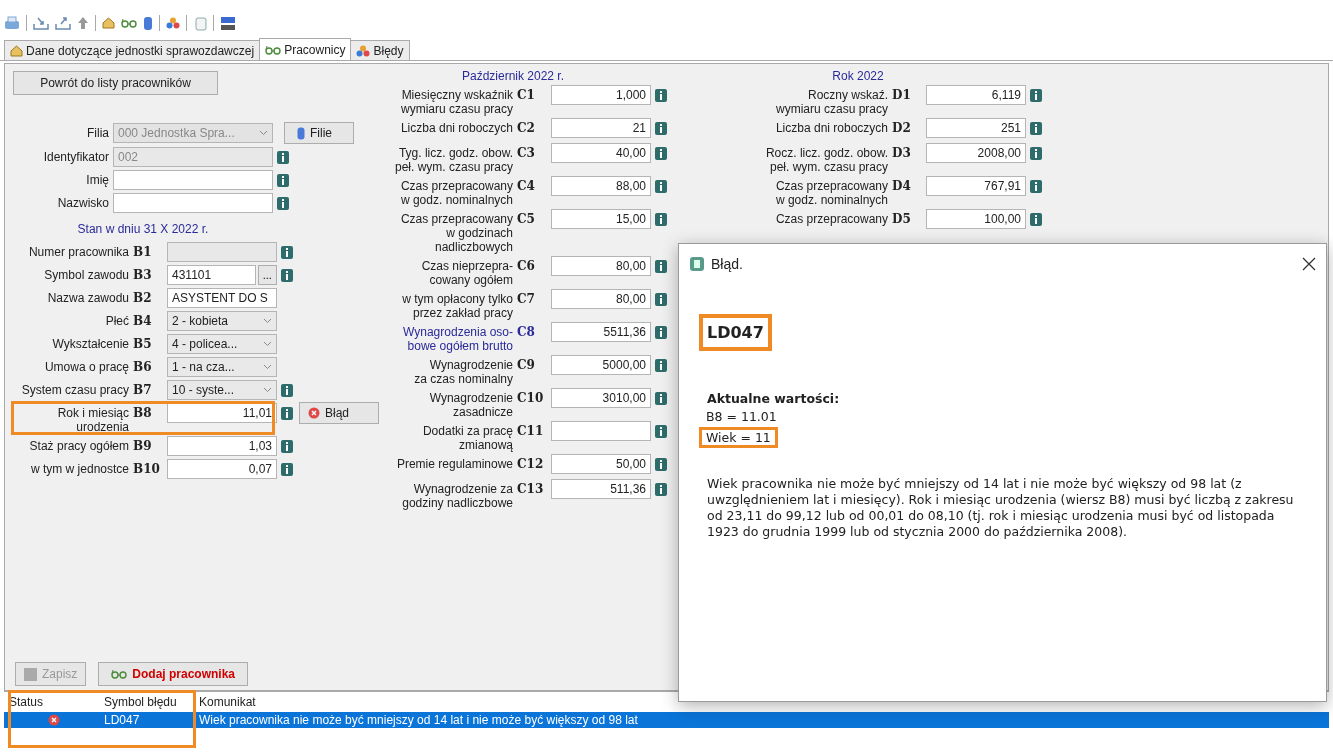 The image size is (1333, 752). Describe the element at coordinates (526, 94) in the screenshot. I see `row-code: C1` at that location.